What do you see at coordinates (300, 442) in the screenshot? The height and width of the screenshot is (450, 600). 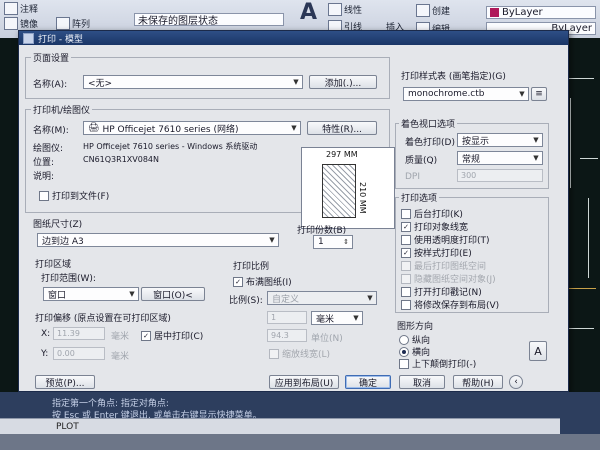 I see `status-bar` at bounding box center [300, 442].